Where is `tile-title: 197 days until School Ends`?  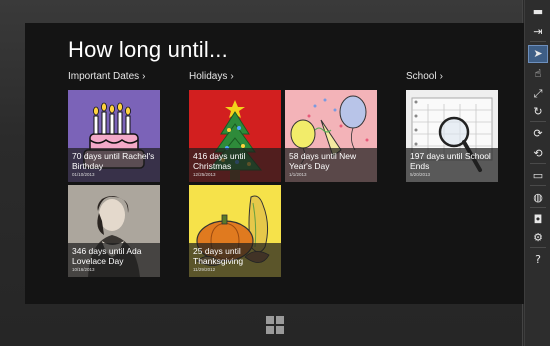 tile-title: 197 days until School Ends is located at coordinates (450, 161).